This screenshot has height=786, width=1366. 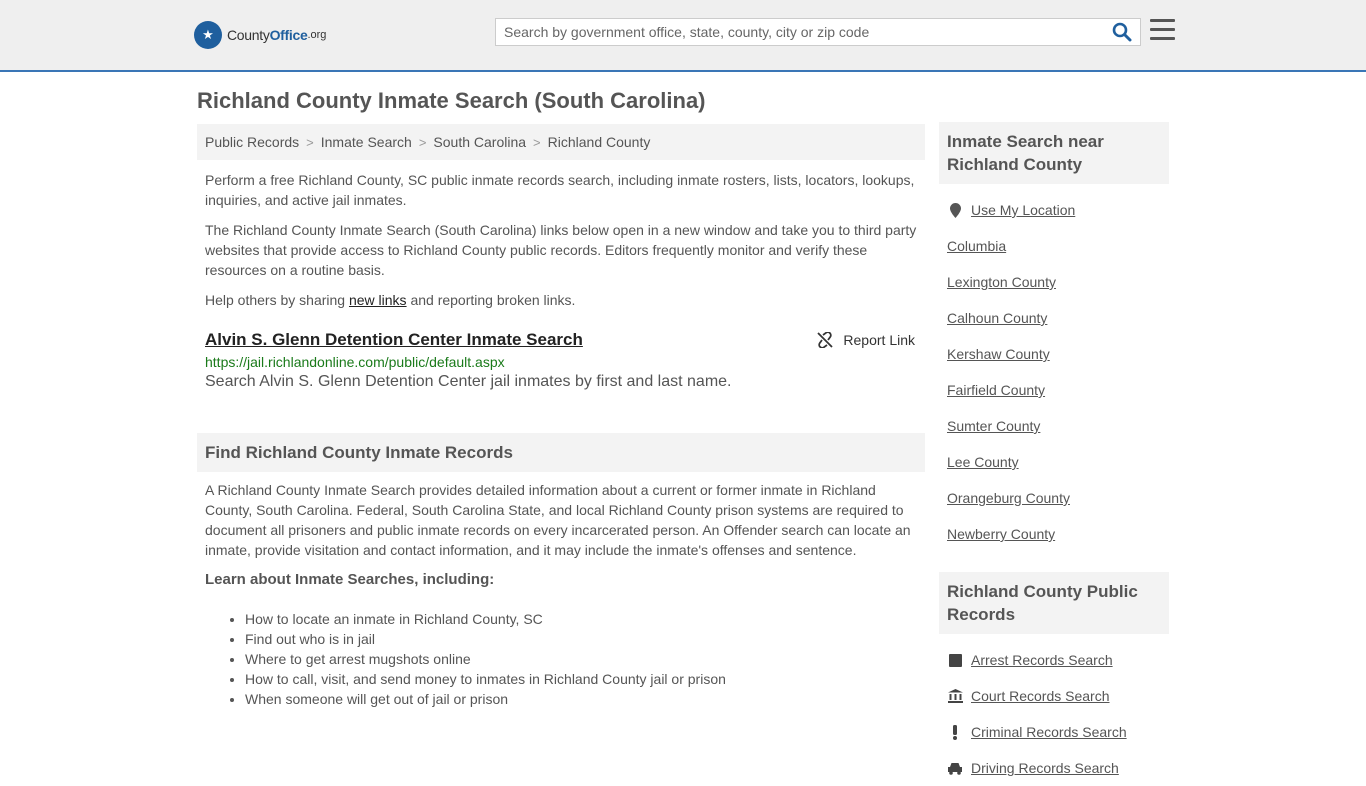 I want to click on sidebar-item-lexington-county: Lexington County, so click(x=1054, y=282).